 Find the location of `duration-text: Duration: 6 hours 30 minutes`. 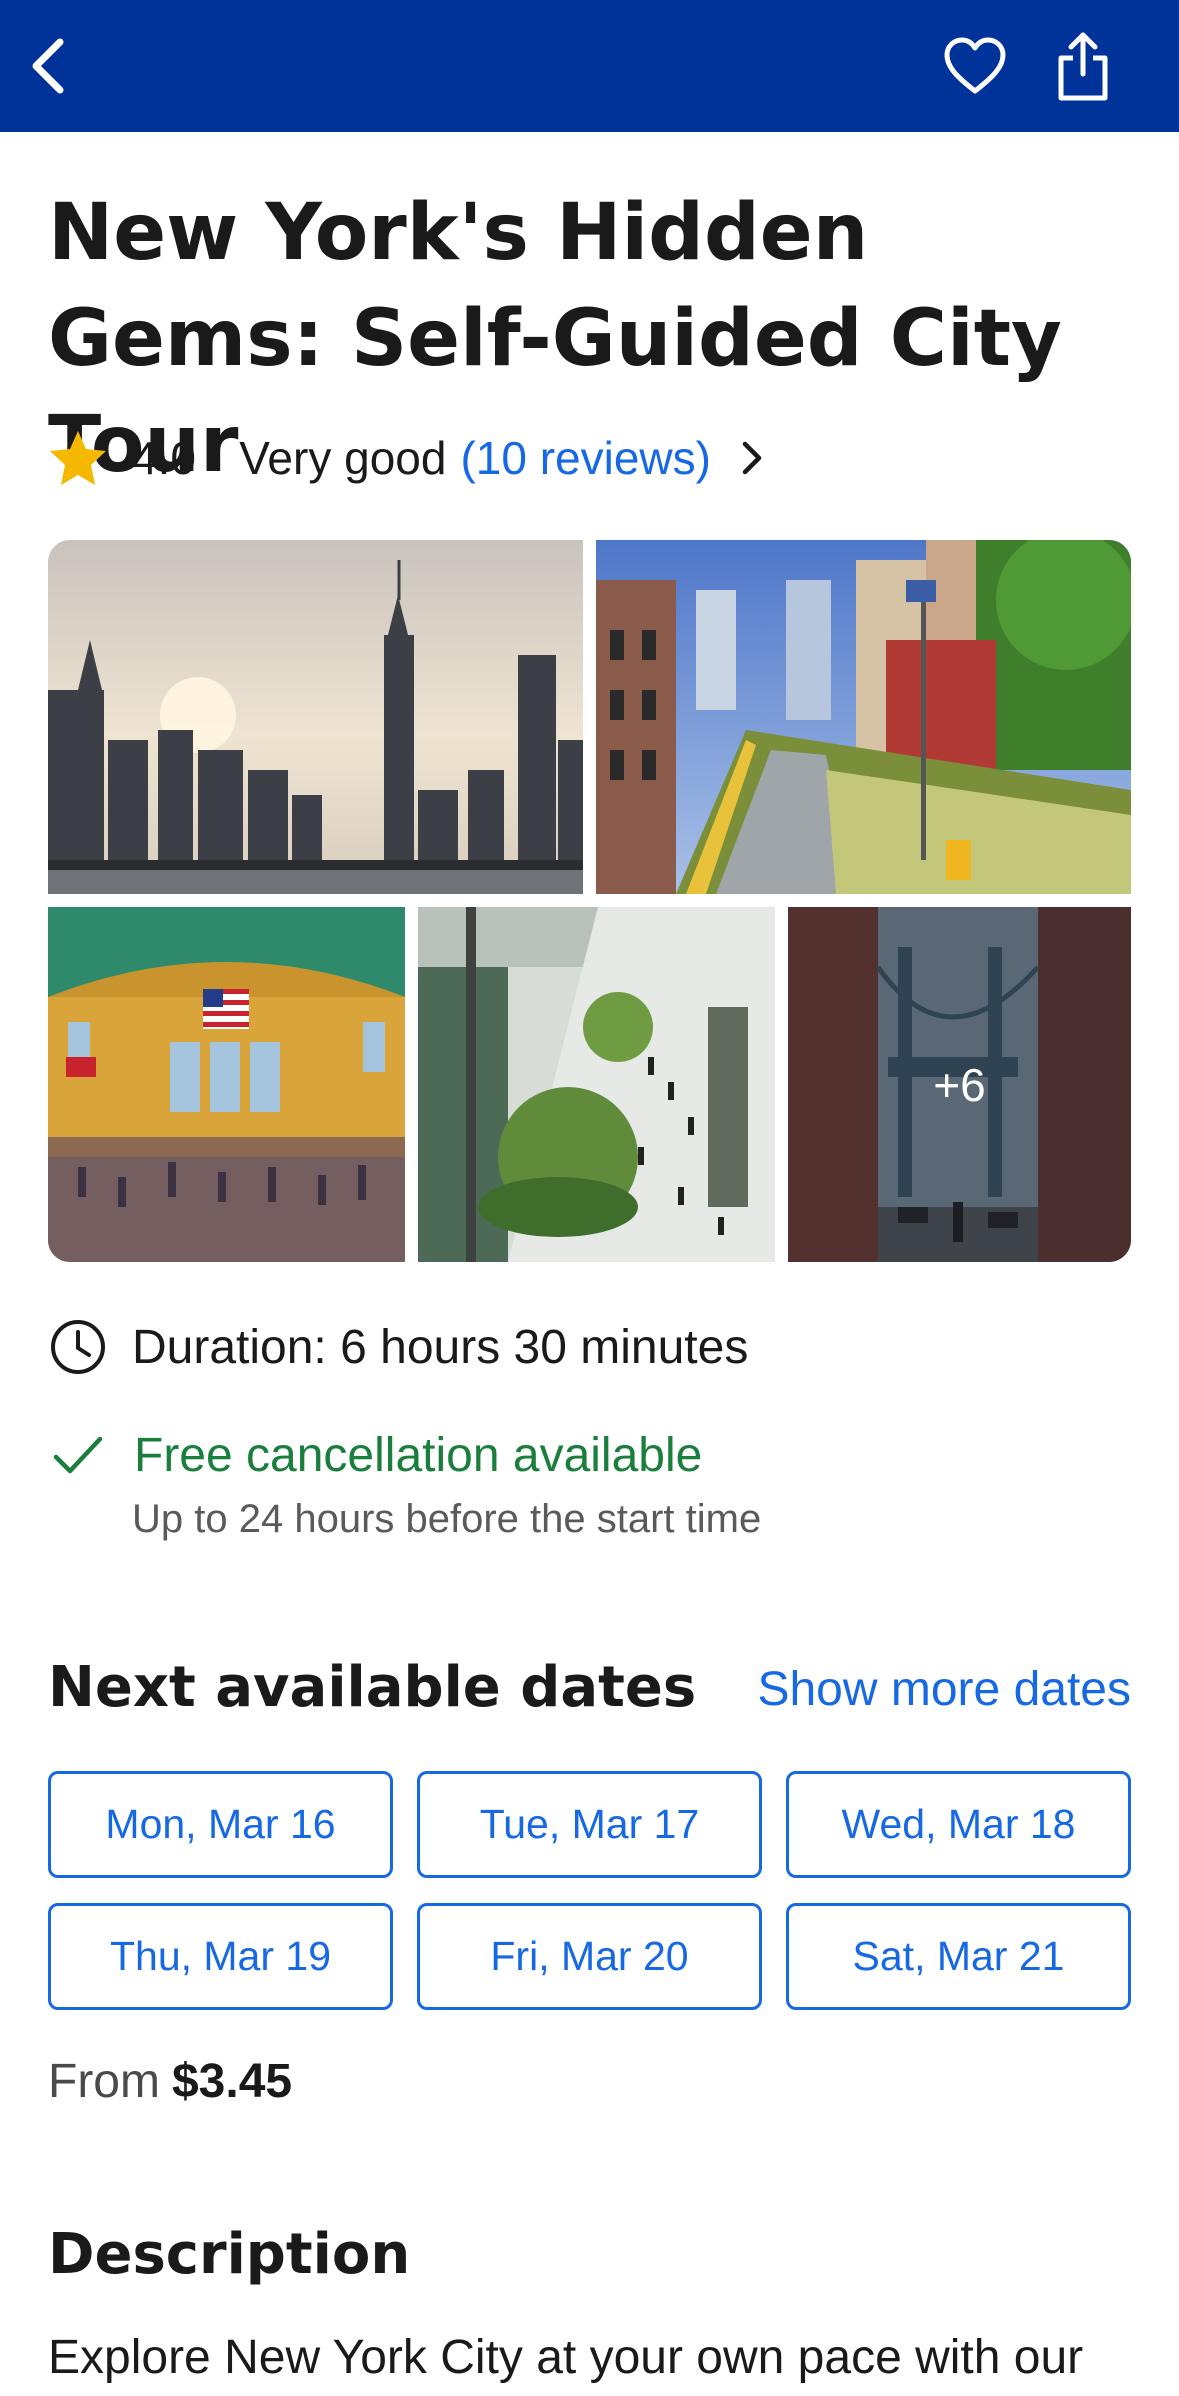

duration-text: Duration: 6 hours 30 minutes is located at coordinates (440, 1347).